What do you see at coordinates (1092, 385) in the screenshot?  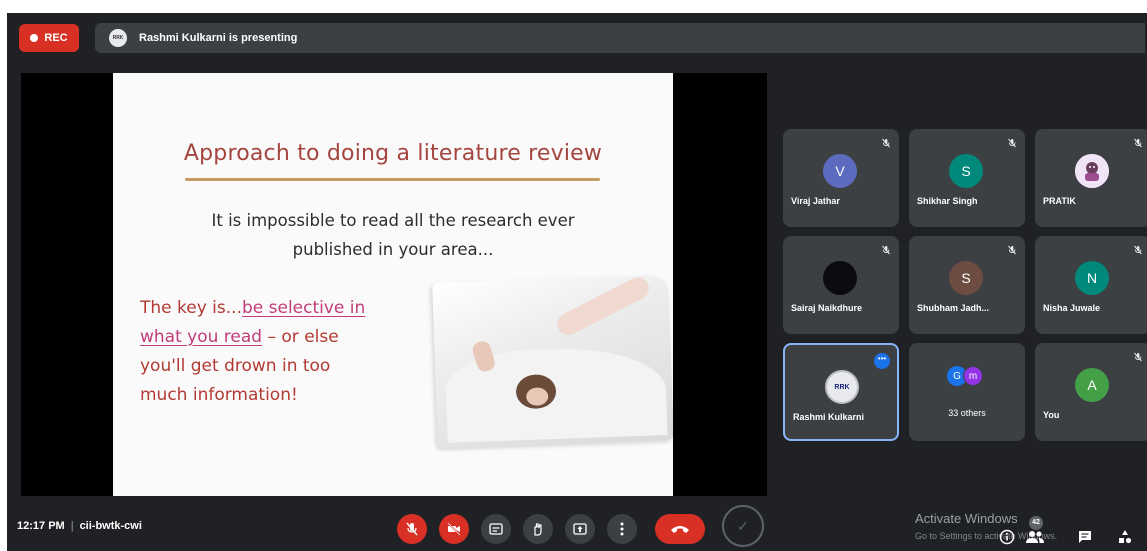 I see `avatar: A` at bounding box center [1092, 385].